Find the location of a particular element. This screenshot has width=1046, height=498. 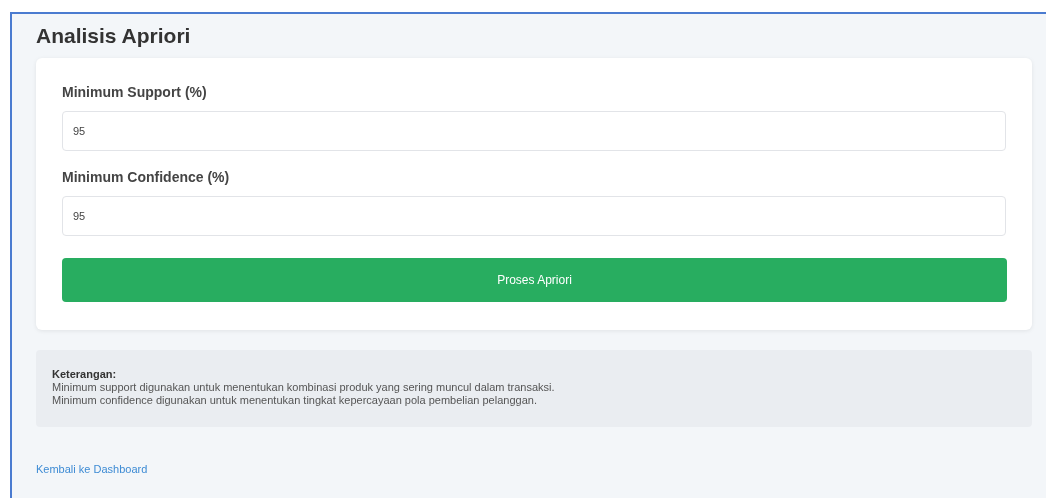

info-text: Minimum support digunakan untuk menentukan kombinasi produk yang sering muncul dalam transaksi. is located at coordinates (303, 387).